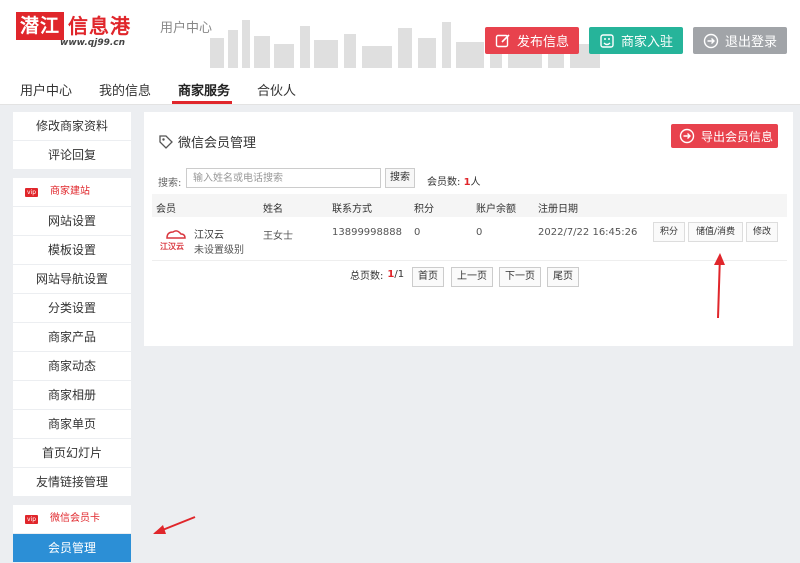  What do you see at coordinates (467, 182) in the screenshot?
I see `count-value: 1` at bounding box center [467, 182].